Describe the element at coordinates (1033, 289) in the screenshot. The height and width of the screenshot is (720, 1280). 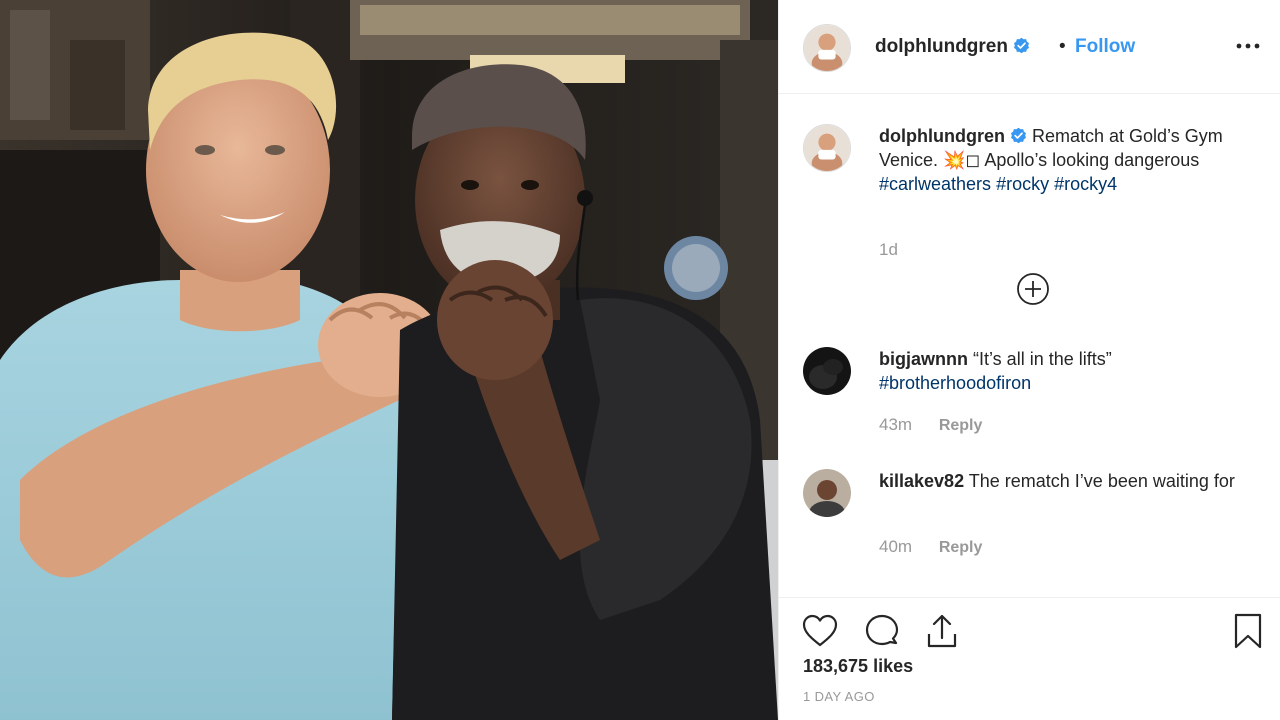
I see `load-more-comments-icon` at that location.